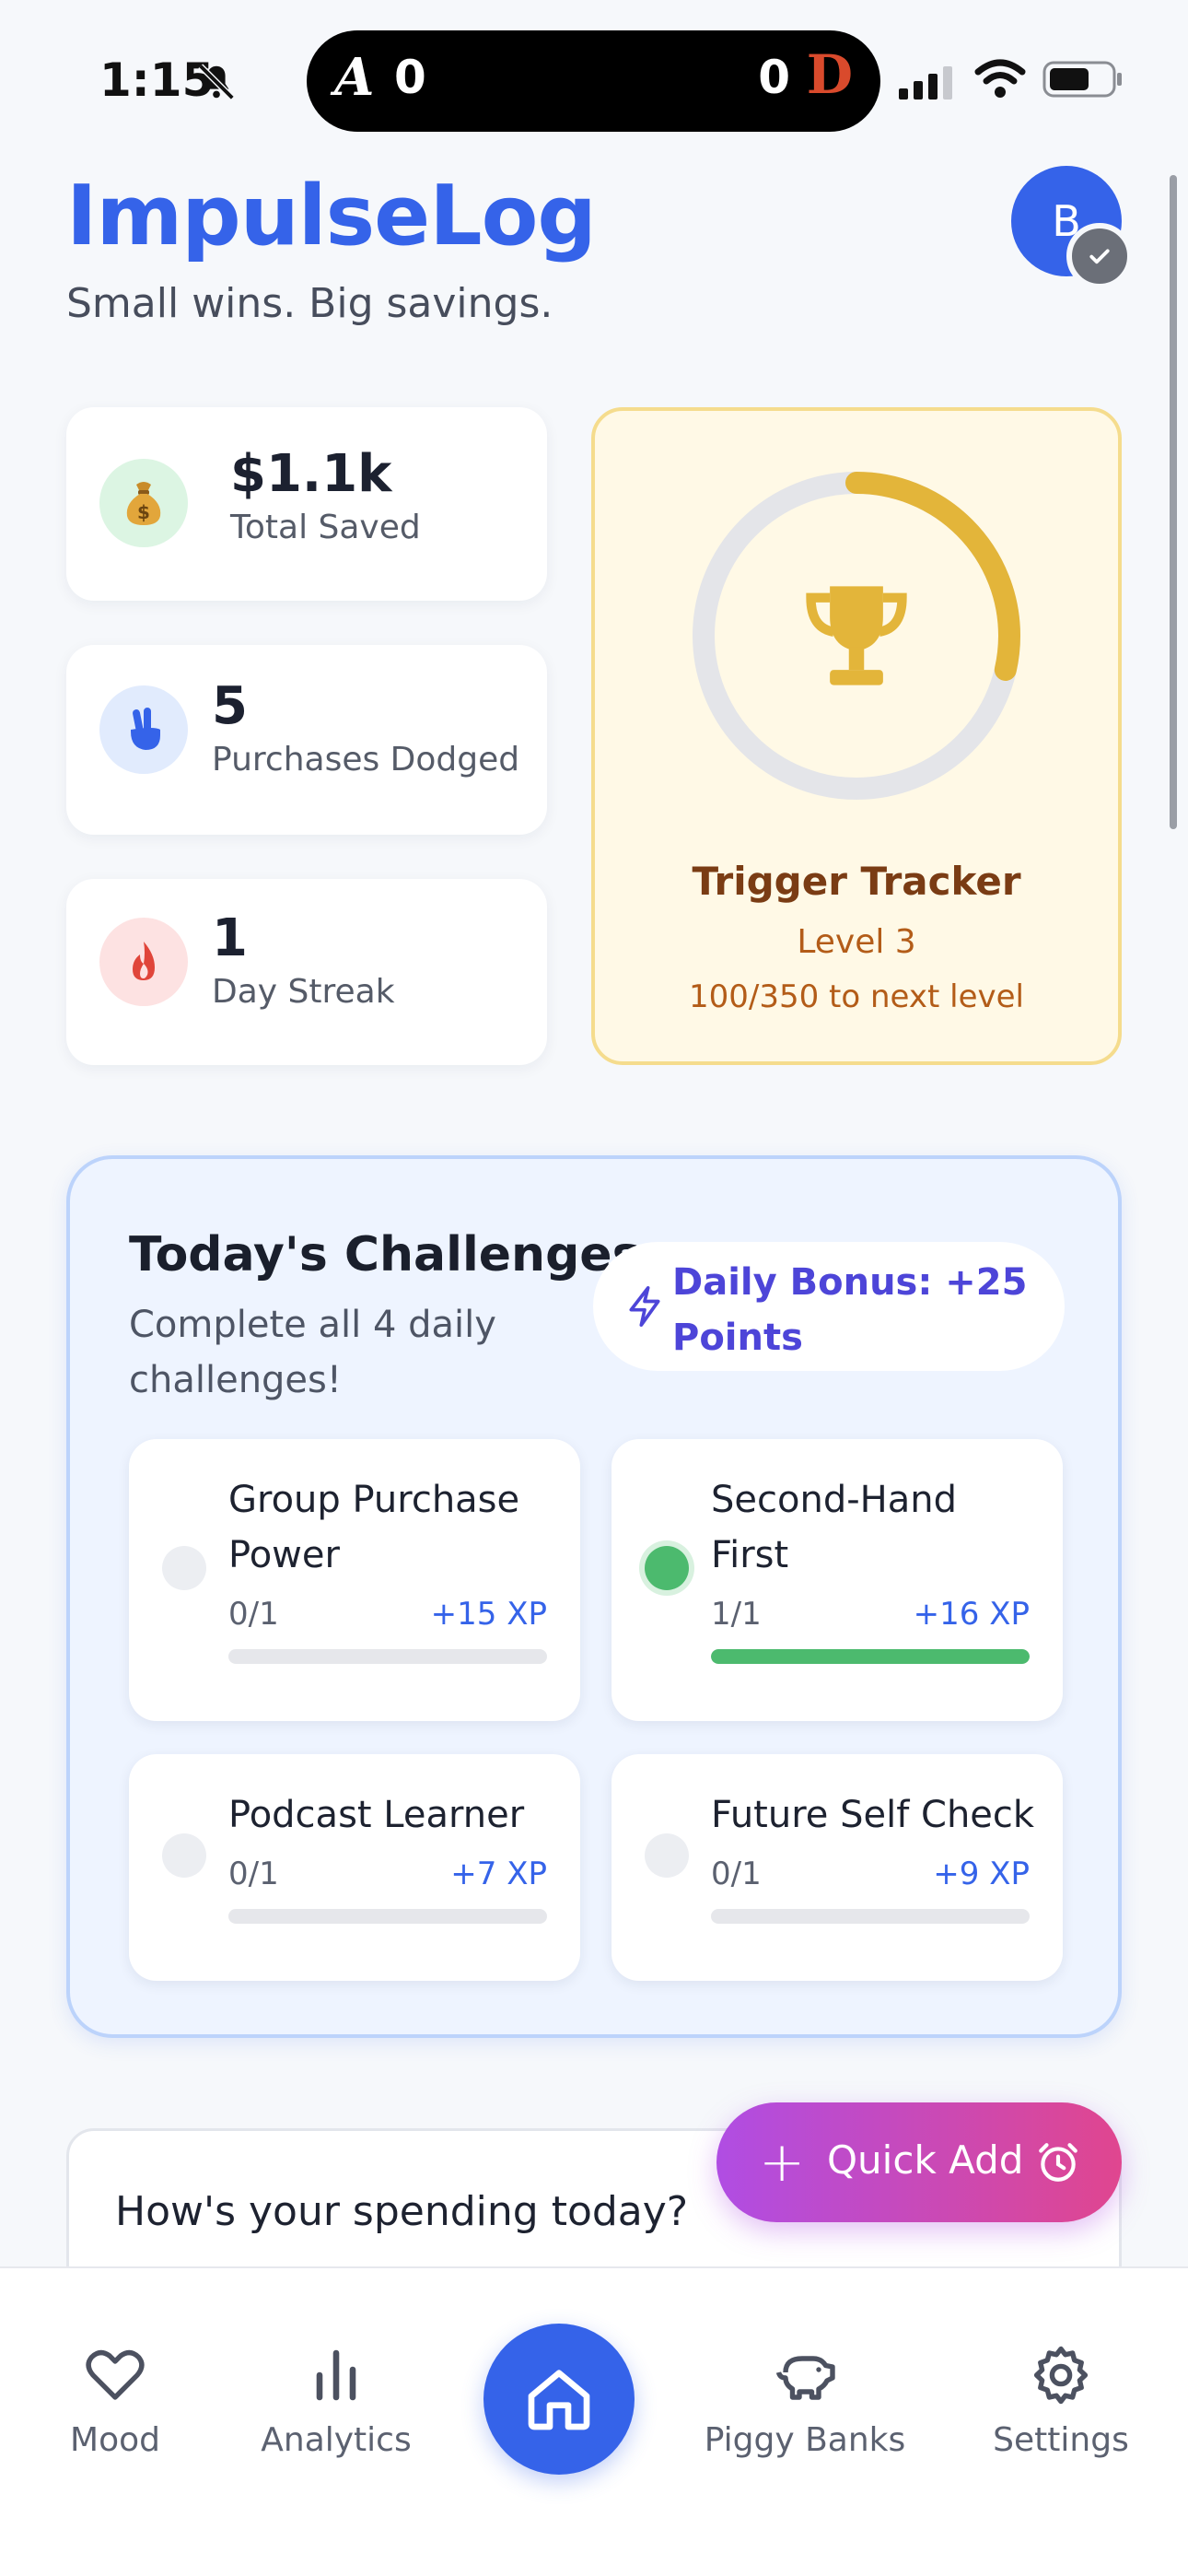 This screenshot has width=1188, height=2576. What do you see at coordinates (1173, 502) in the screenshot?
I see `scrollbar` at bounding box center [1173, 502].